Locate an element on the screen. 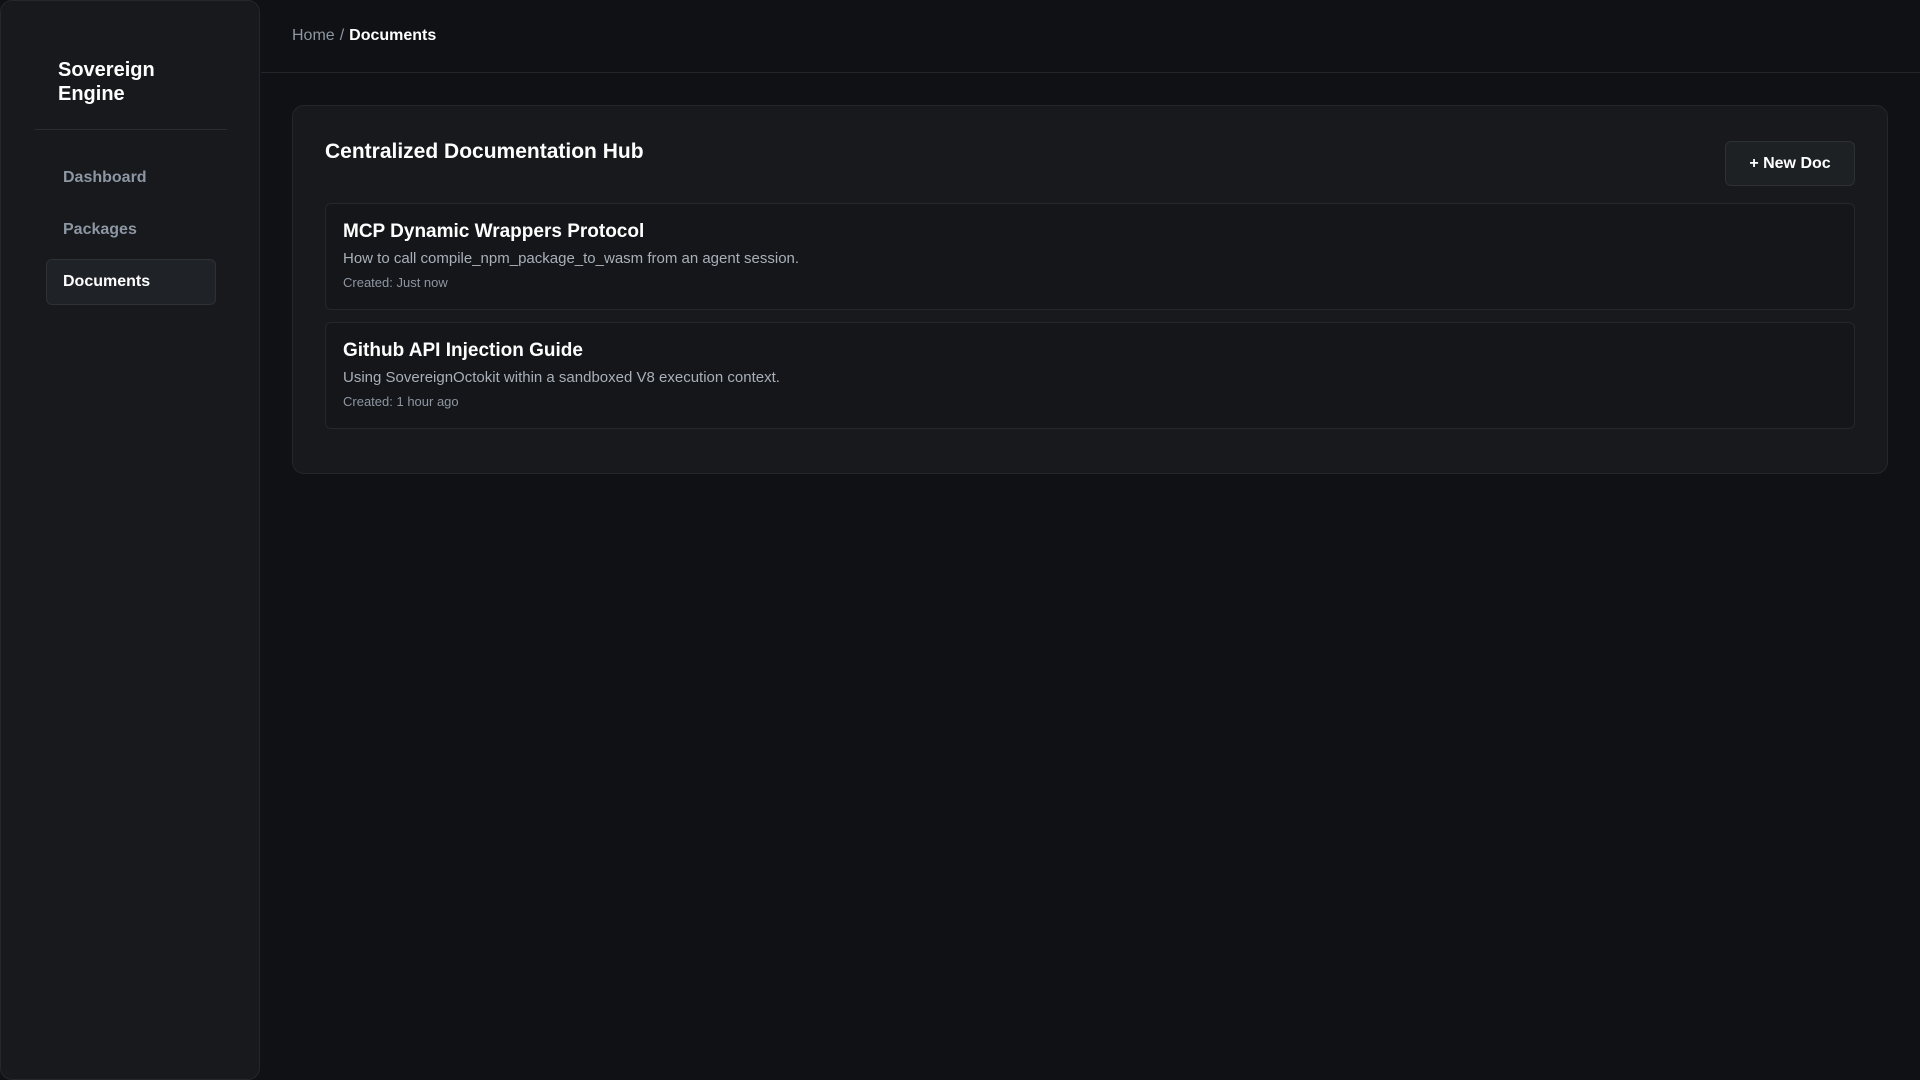 The width and height of the screenshot is (1920, 1080). page-title: Centralized Documentation Hub is located at coordinates (484, 151).